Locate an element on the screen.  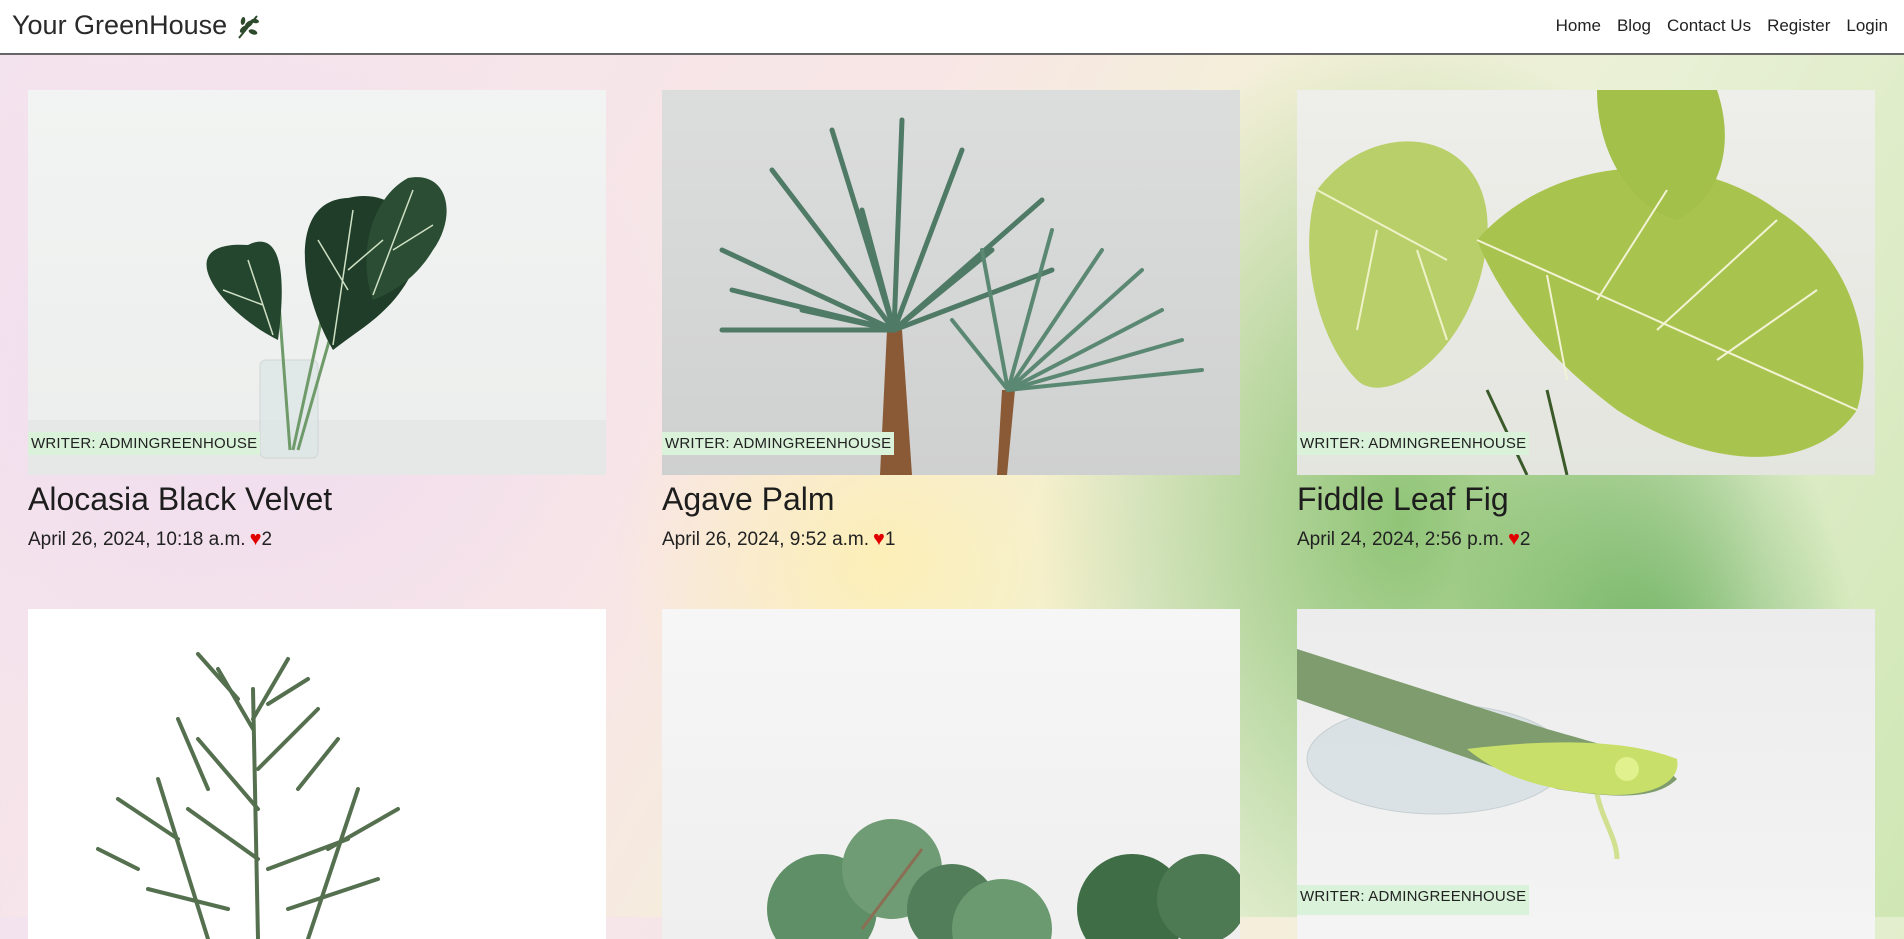
nav-home: Home is located at coordinates (1578, 26).